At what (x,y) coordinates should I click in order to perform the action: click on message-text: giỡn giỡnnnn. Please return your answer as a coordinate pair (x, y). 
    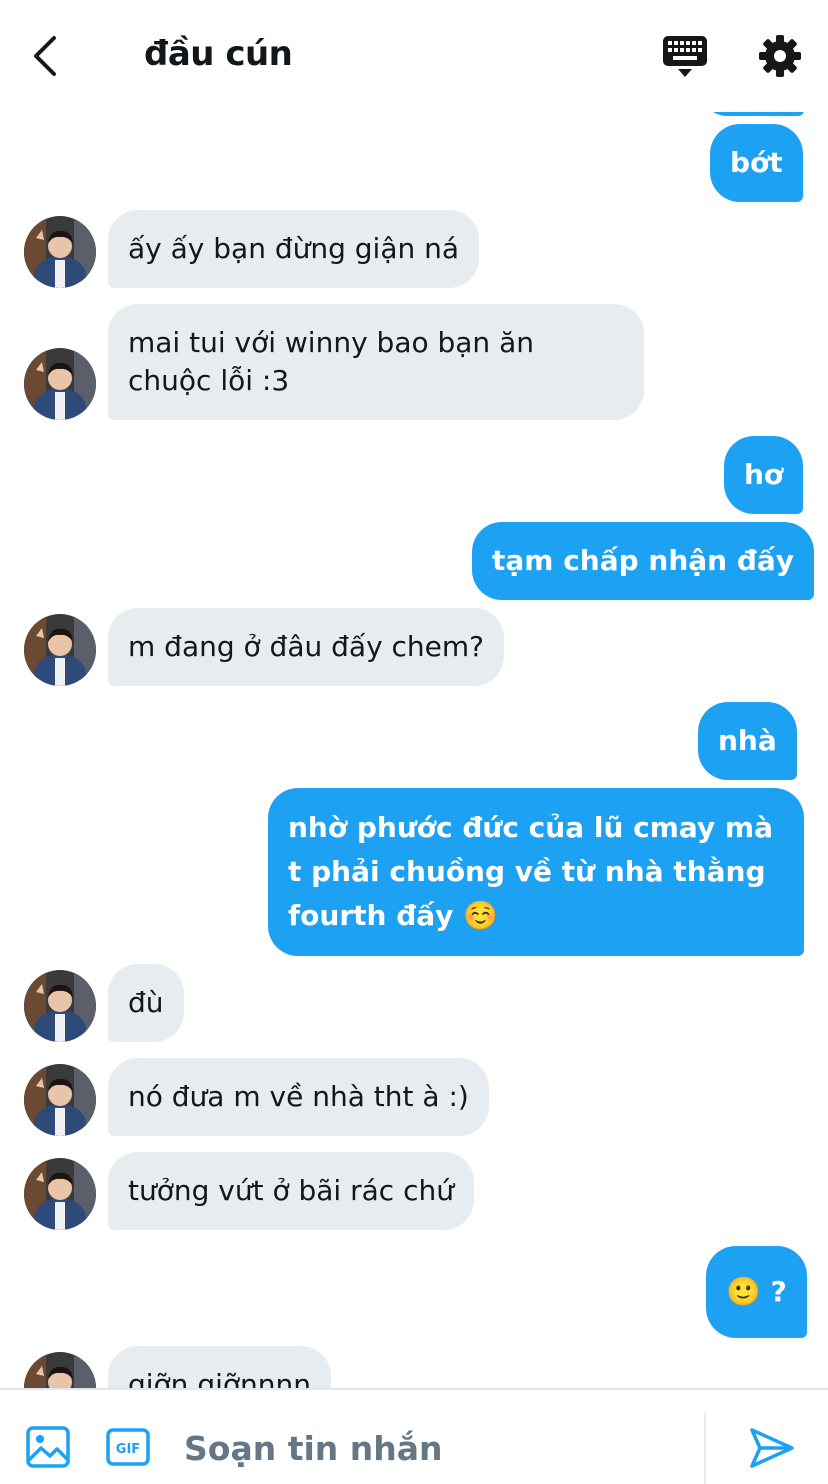
    Looking at the image, I should click on (219, 1378).